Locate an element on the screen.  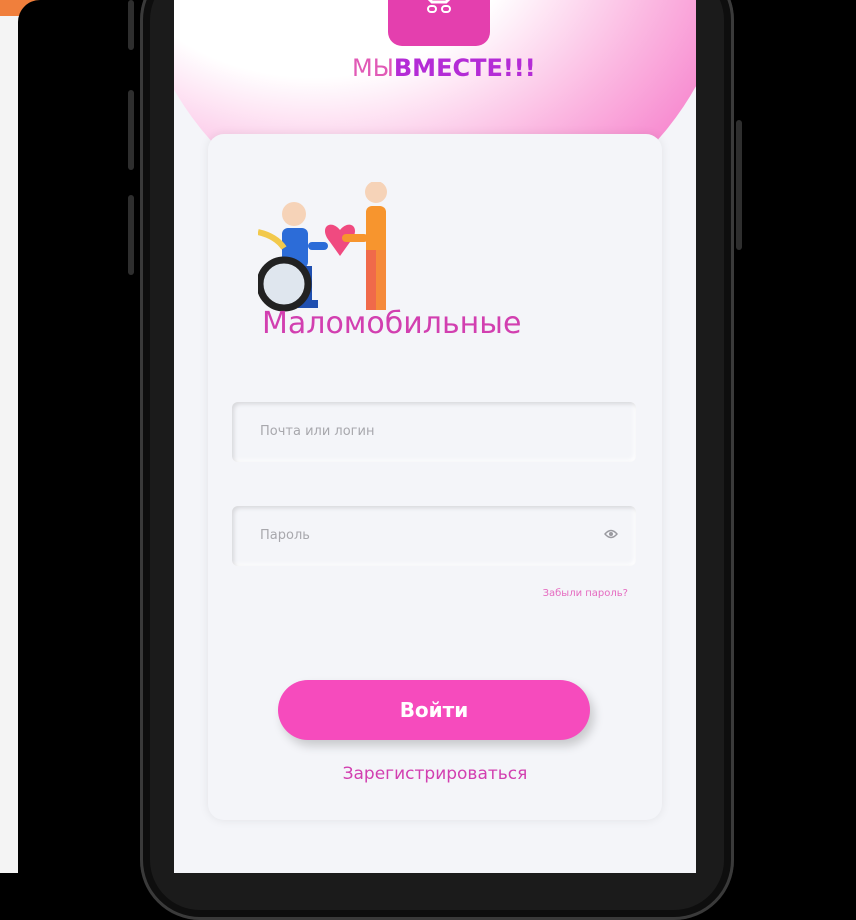
email-placeholder: Почта или логин is located at coordinates (317, 431).